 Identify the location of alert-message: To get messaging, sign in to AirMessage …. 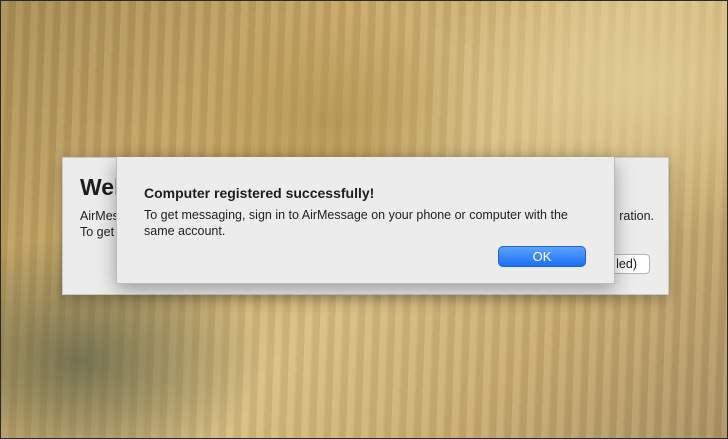
(356, 223).